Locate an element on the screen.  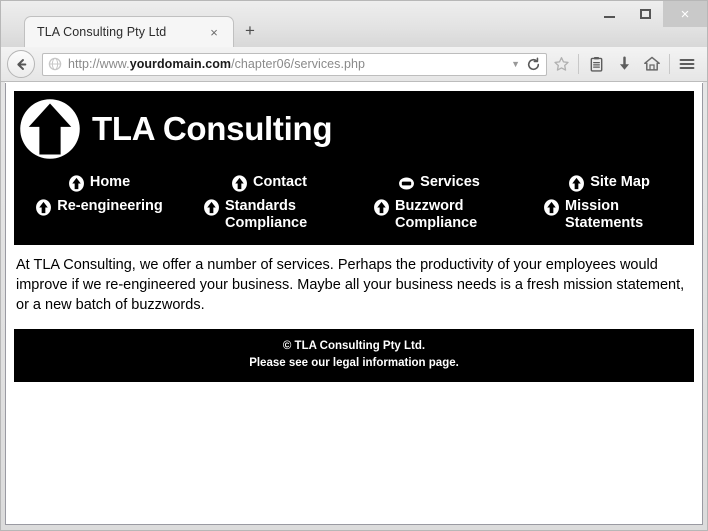
toolbar-icon-group is located at coordinates (624, 64).